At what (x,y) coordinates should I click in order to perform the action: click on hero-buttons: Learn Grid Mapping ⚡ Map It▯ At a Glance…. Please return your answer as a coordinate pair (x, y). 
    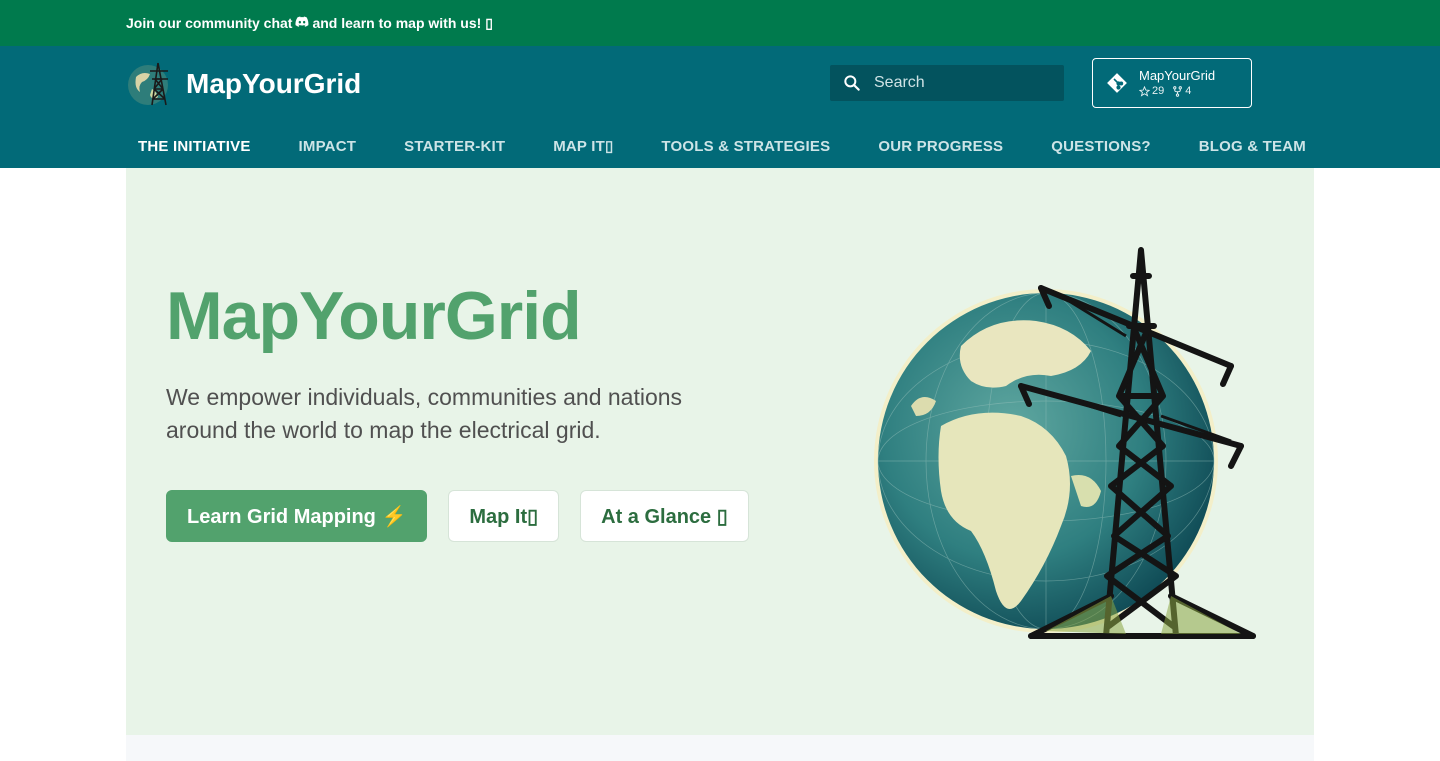
    Looking at the image, I should click on (457, 516).